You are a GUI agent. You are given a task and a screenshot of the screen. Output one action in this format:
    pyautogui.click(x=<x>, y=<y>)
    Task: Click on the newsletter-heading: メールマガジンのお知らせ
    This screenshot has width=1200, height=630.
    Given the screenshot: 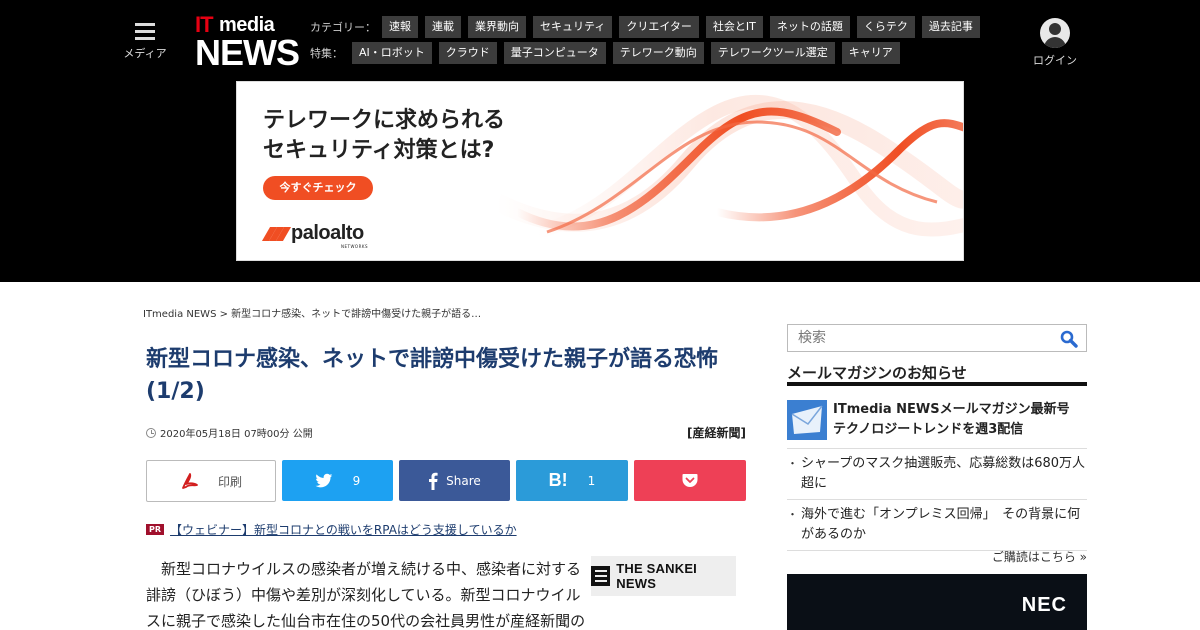 What is the action you would take?
    pyautogui.click(x=937, y=374)
    